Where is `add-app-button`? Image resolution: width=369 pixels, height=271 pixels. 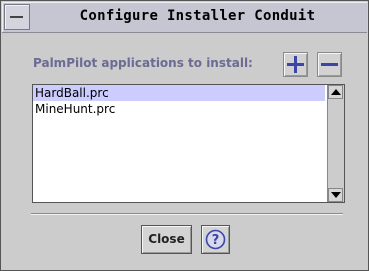
add-app-button is located at coordinates (295, 64).